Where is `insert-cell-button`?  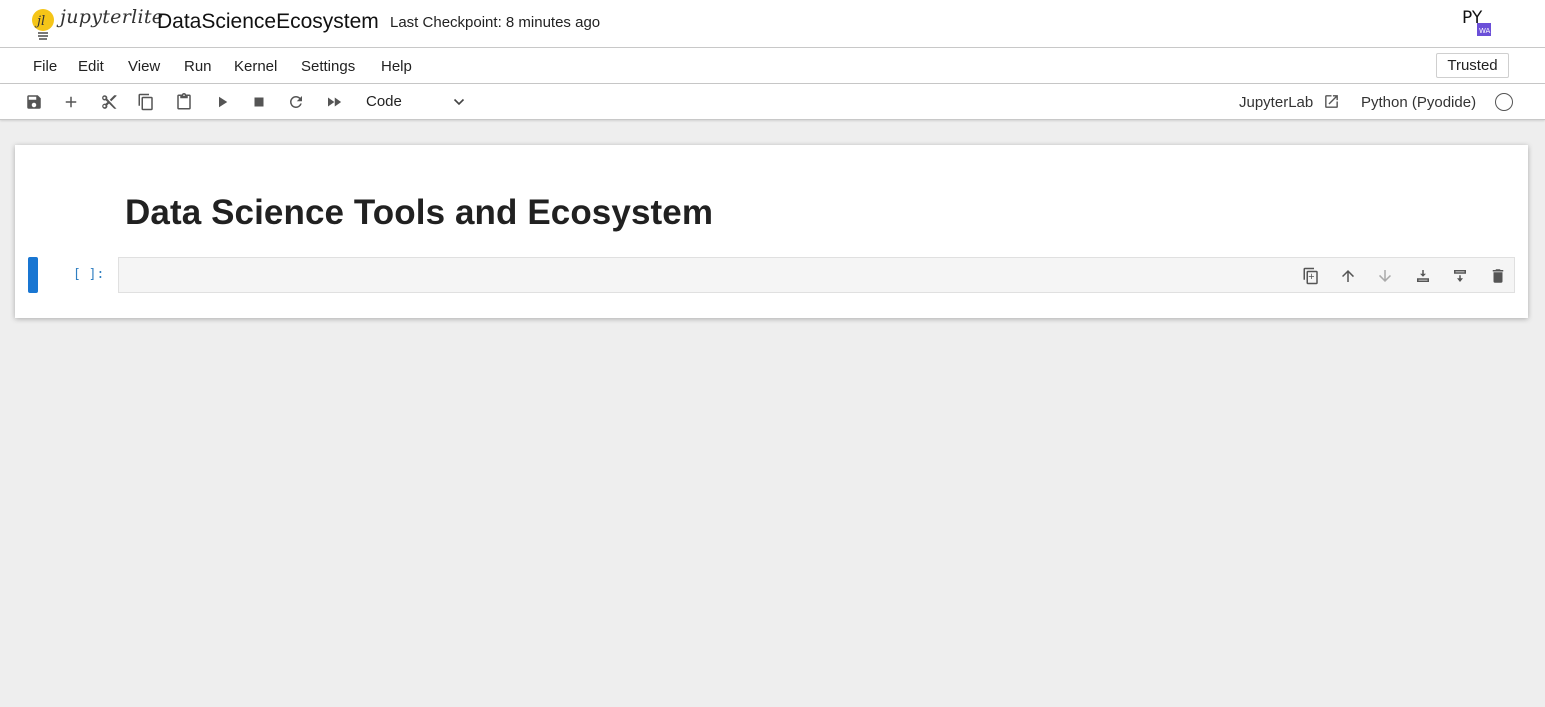 insert-cell-button is located at coordinates (71, 102).